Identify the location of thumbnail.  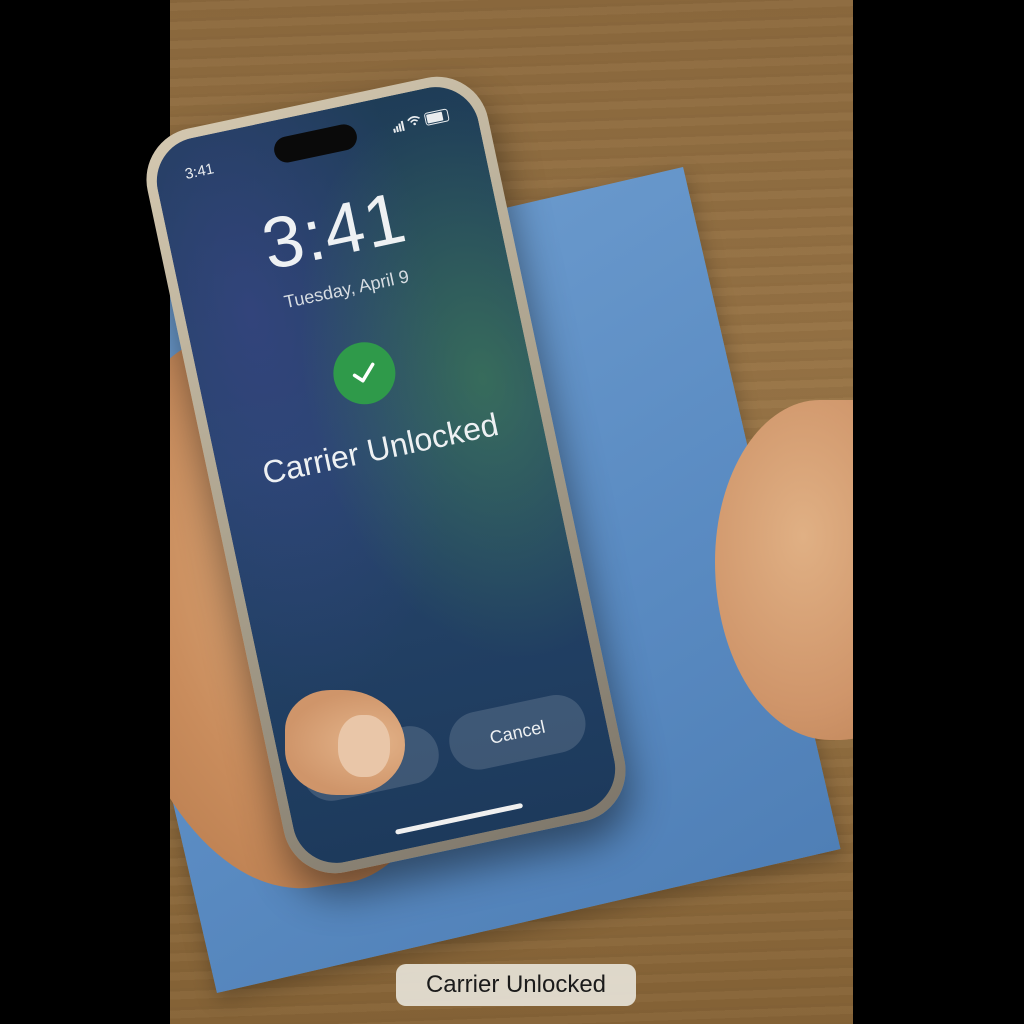
(364, 746).